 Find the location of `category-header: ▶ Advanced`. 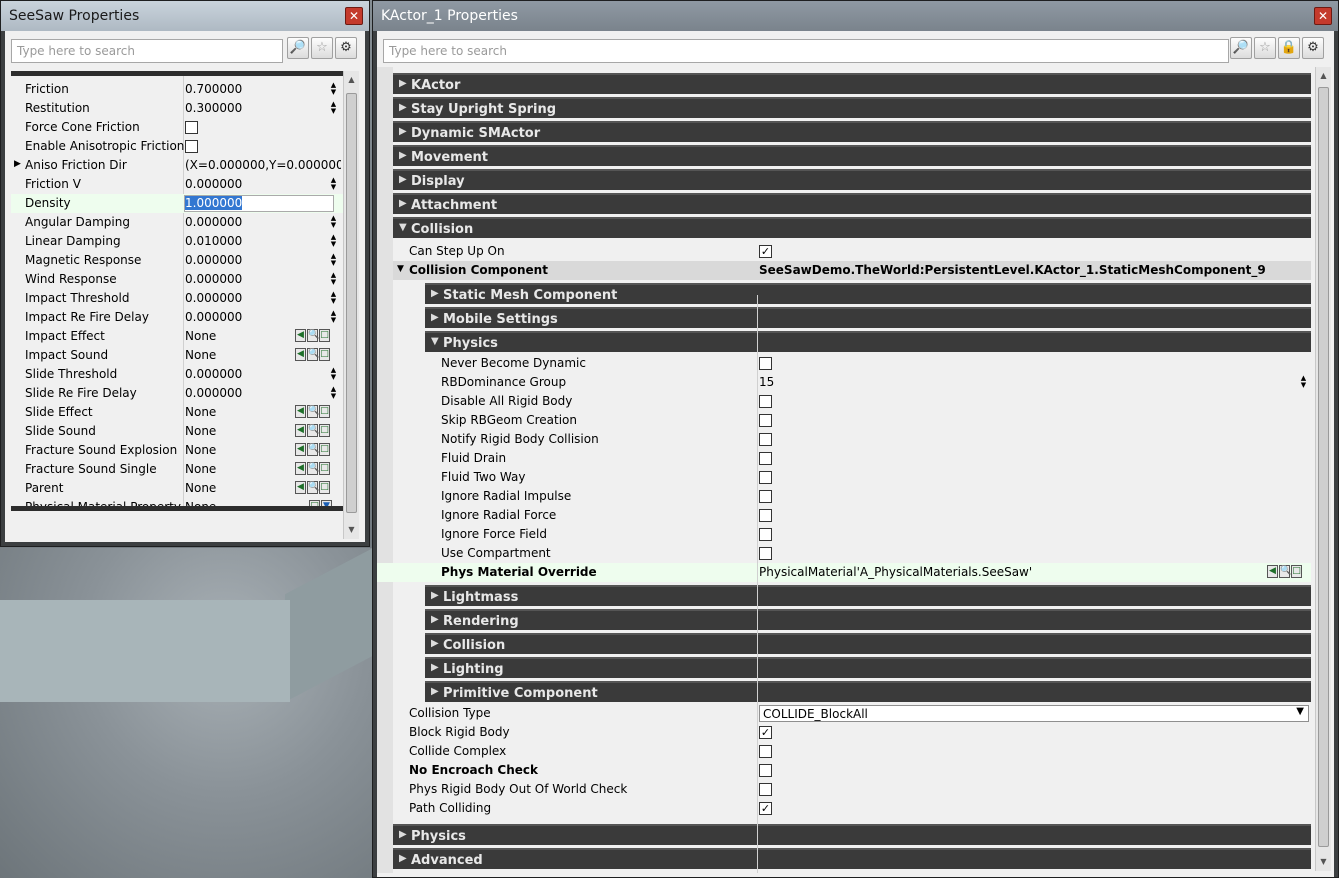

category-header: ▶ Advanced is located at coordinates (852, 858).